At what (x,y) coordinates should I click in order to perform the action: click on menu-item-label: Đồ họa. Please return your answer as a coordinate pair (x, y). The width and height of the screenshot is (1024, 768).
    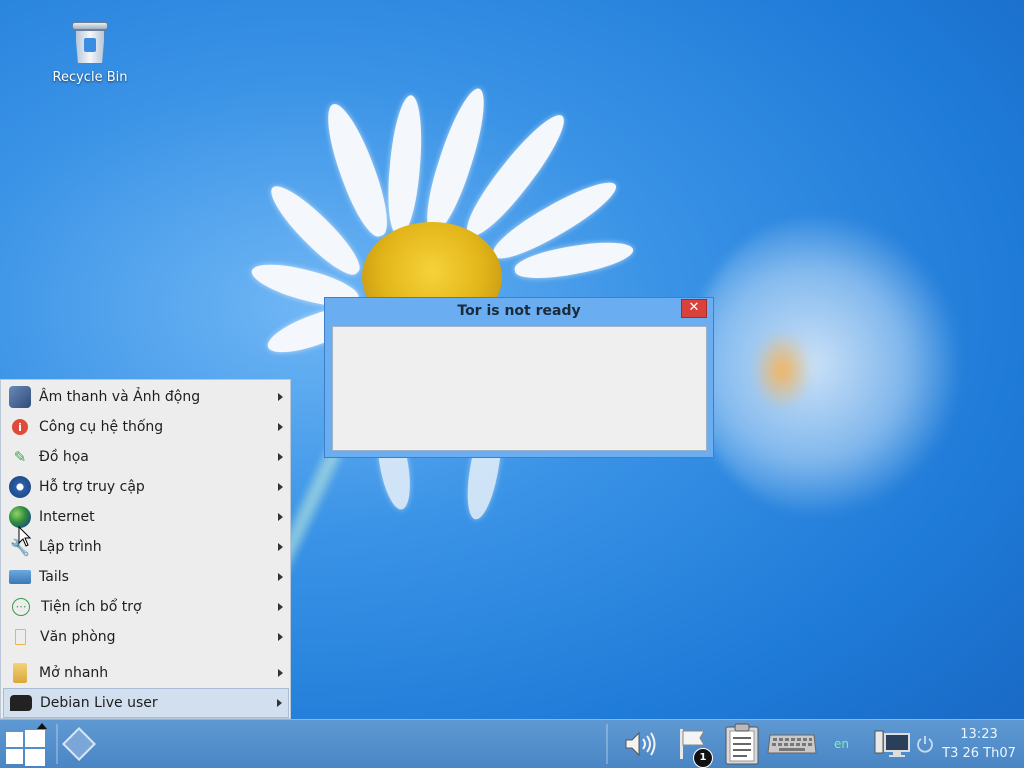
    Looking at the image, I should click on (64, 457).